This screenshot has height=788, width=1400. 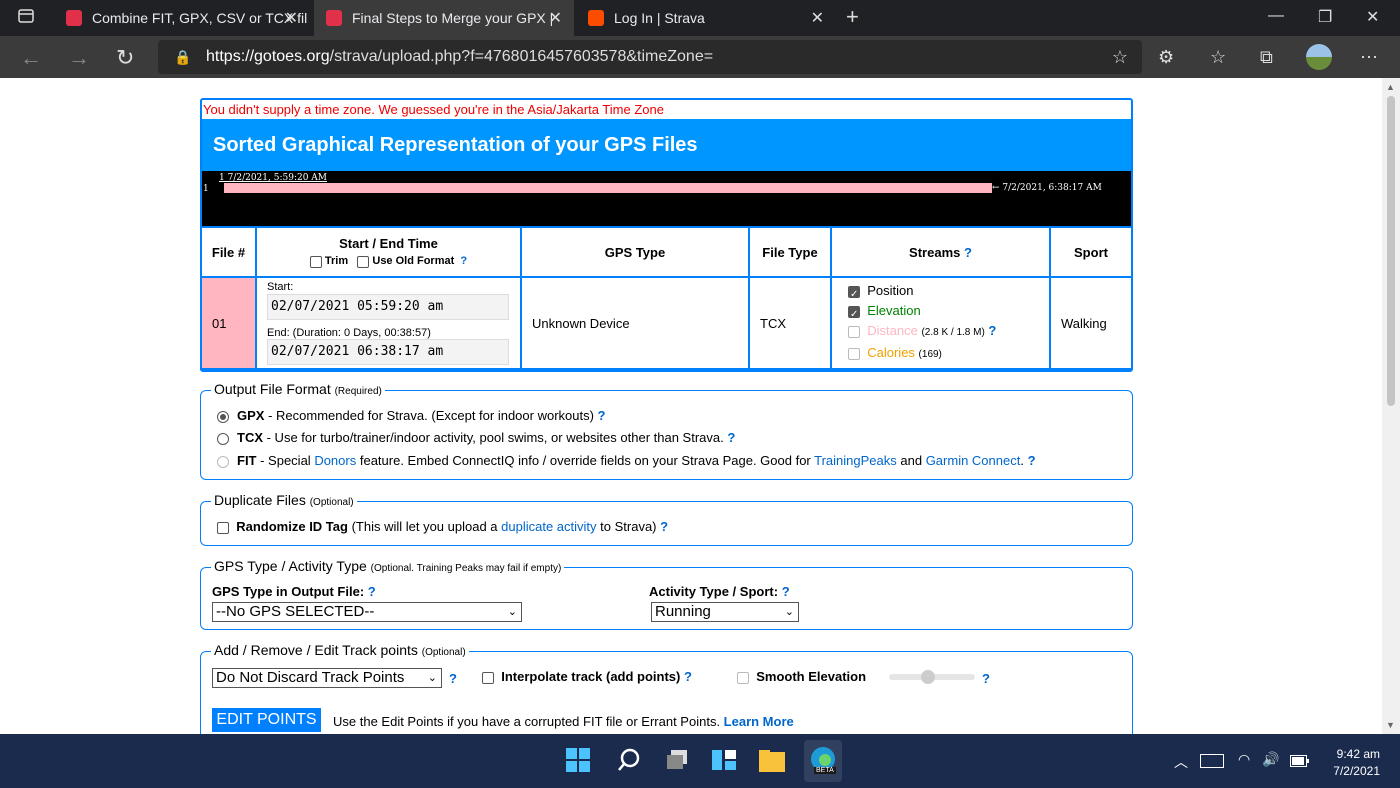 I want to click on collections-icon: ⧉, so click(x=1266, y=57).